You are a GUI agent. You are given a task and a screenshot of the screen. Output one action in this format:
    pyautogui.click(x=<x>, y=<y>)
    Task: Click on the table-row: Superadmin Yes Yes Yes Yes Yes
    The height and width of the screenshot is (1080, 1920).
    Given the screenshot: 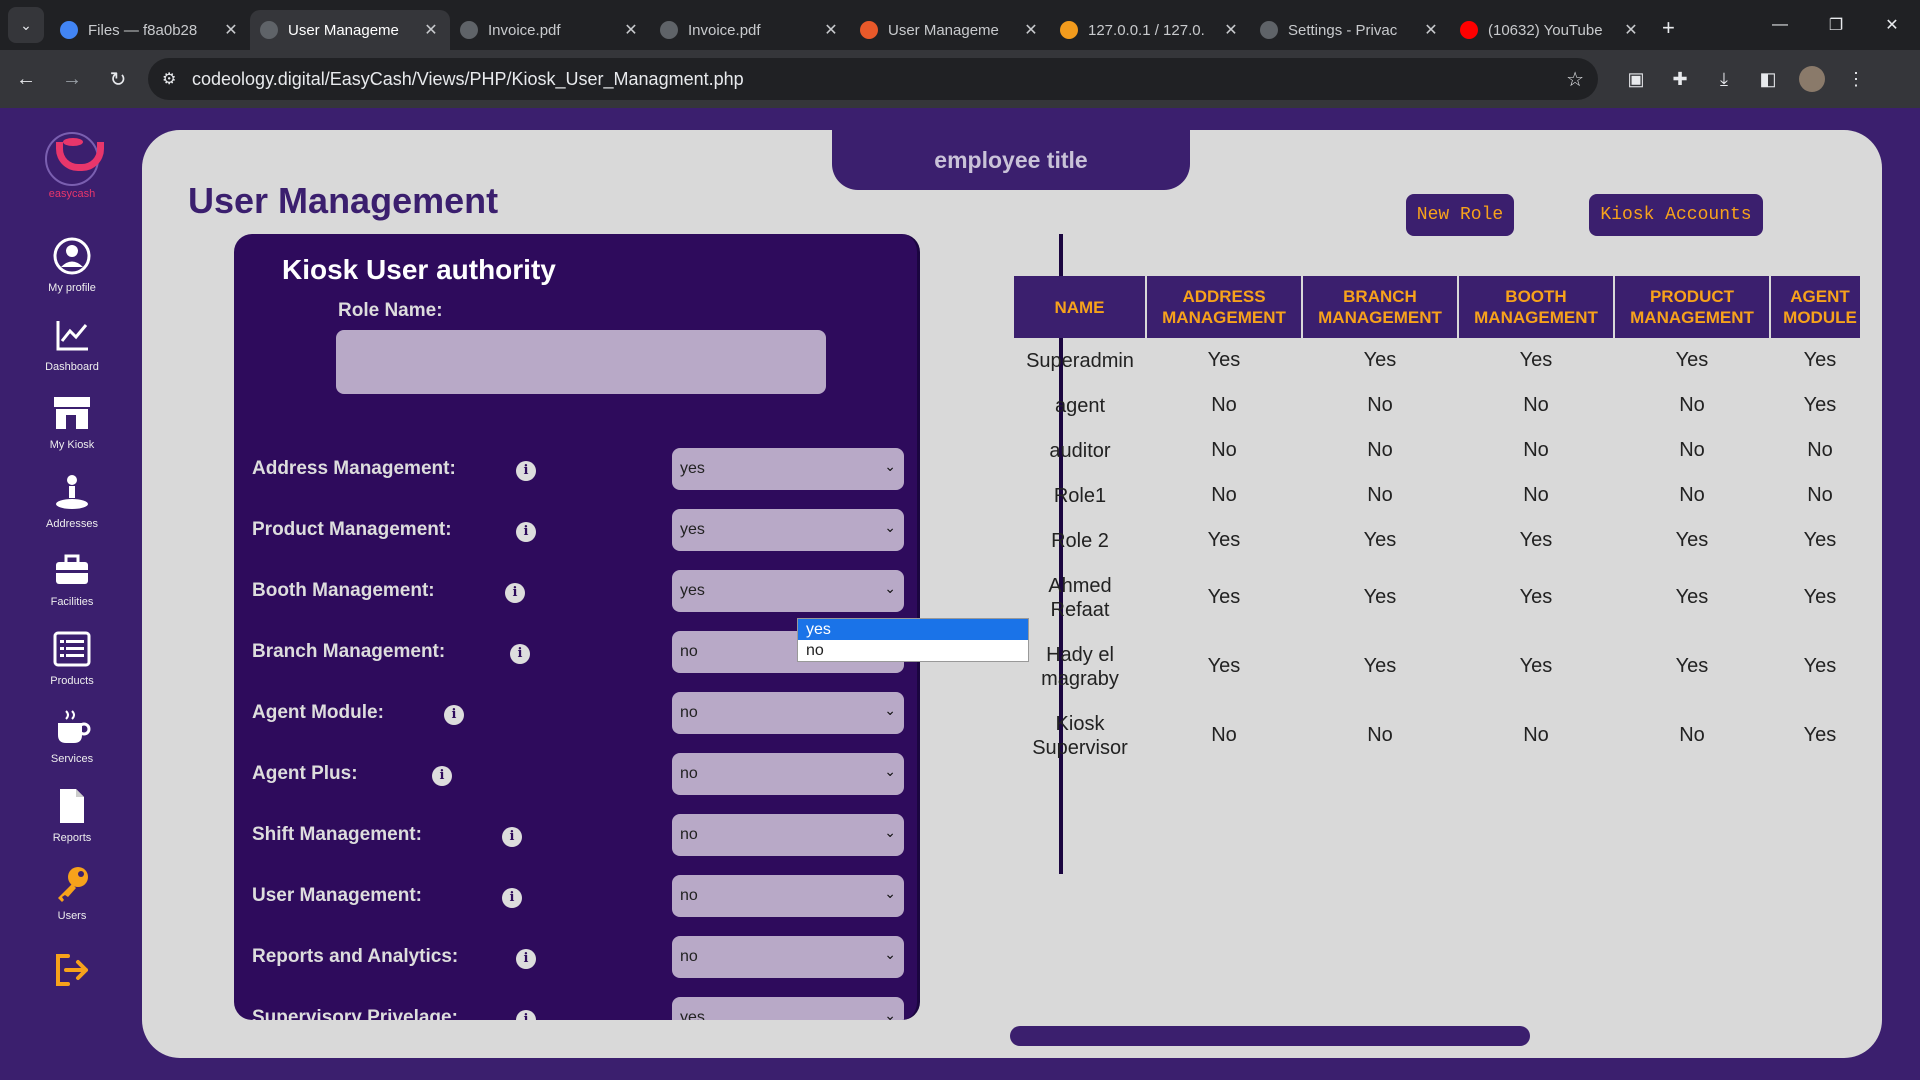 What is the action you would take?
    pyautogui.click(x=1437, y=360)
    